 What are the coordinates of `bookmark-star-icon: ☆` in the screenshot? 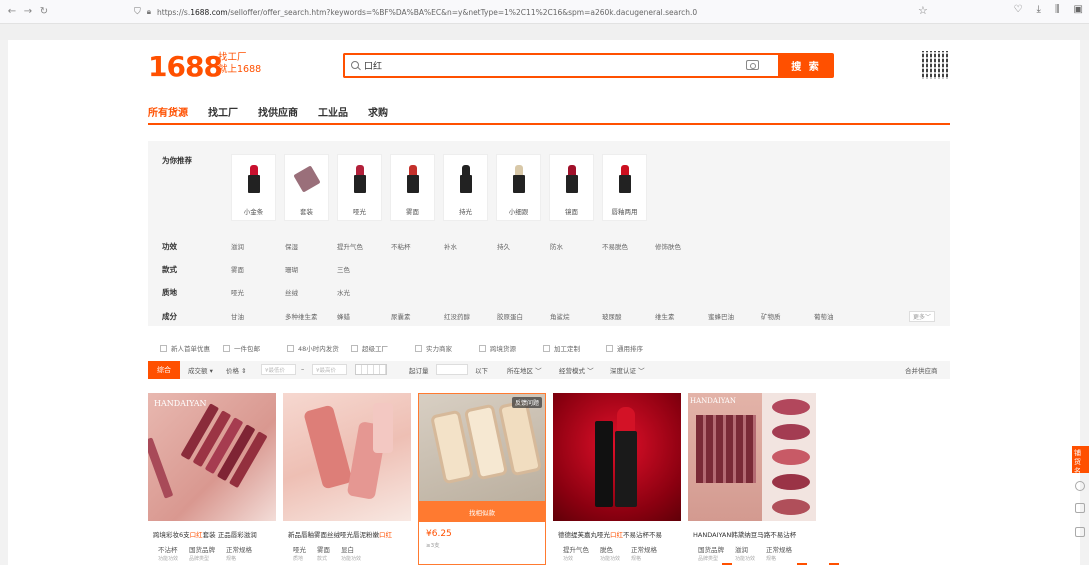 It's located at (923, 10).